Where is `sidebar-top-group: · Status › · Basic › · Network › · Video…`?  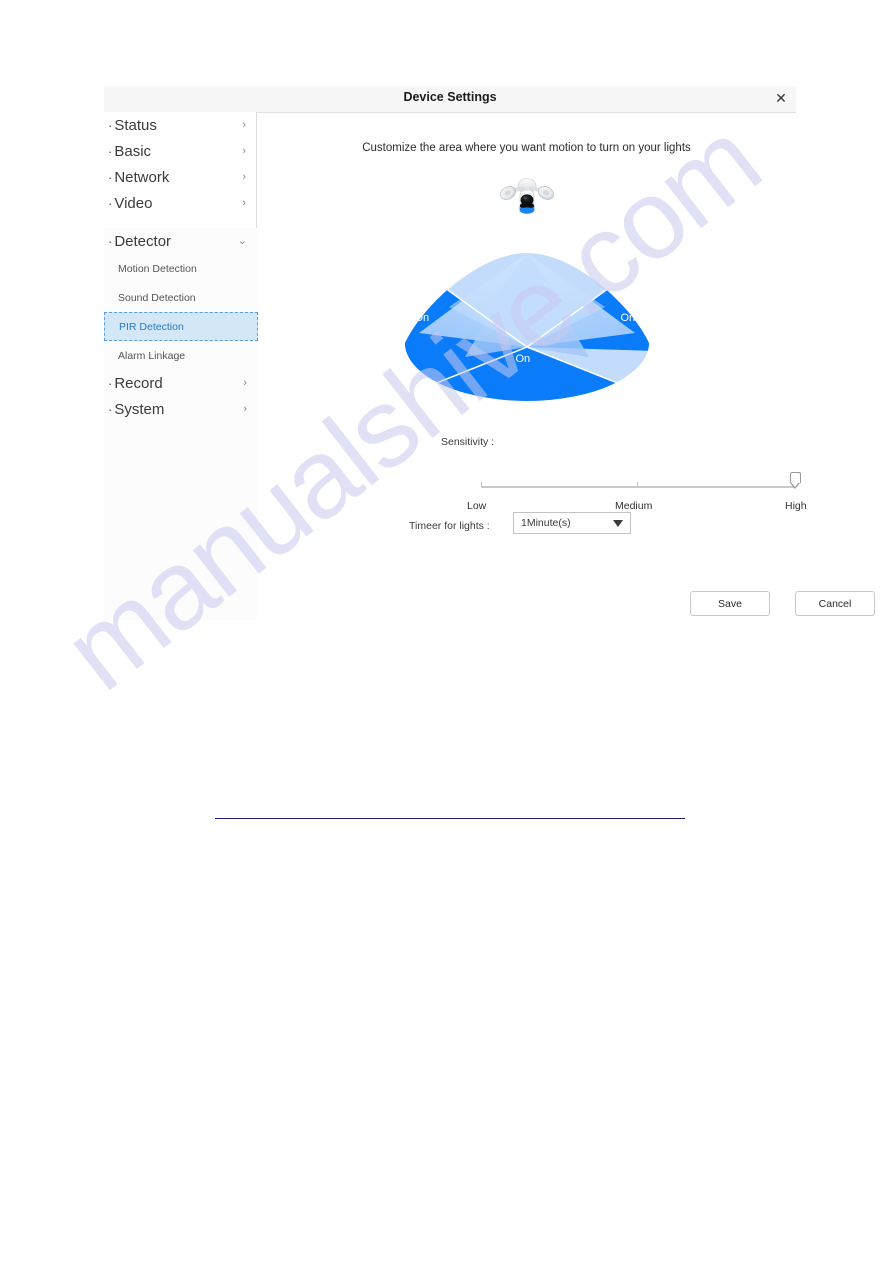 sidebar-top-group: · Status › · Basic › · Network › · Video… is located at coordinates (180, 170).